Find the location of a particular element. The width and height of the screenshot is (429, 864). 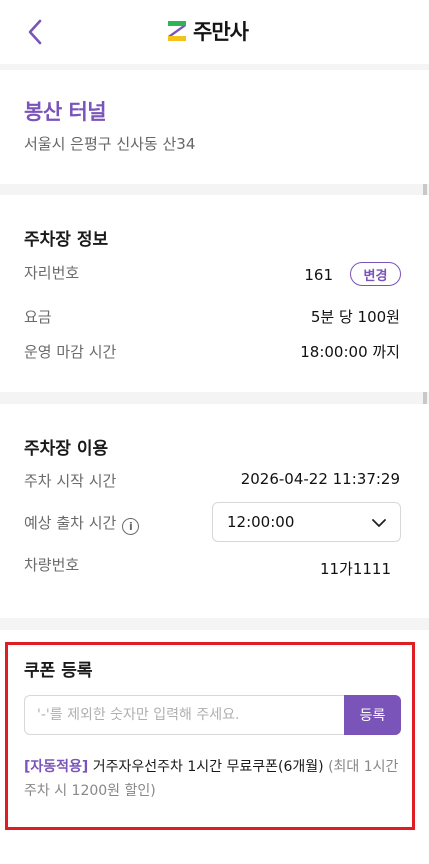

logo-text: 주만사 is located at coordinates (221, 32).